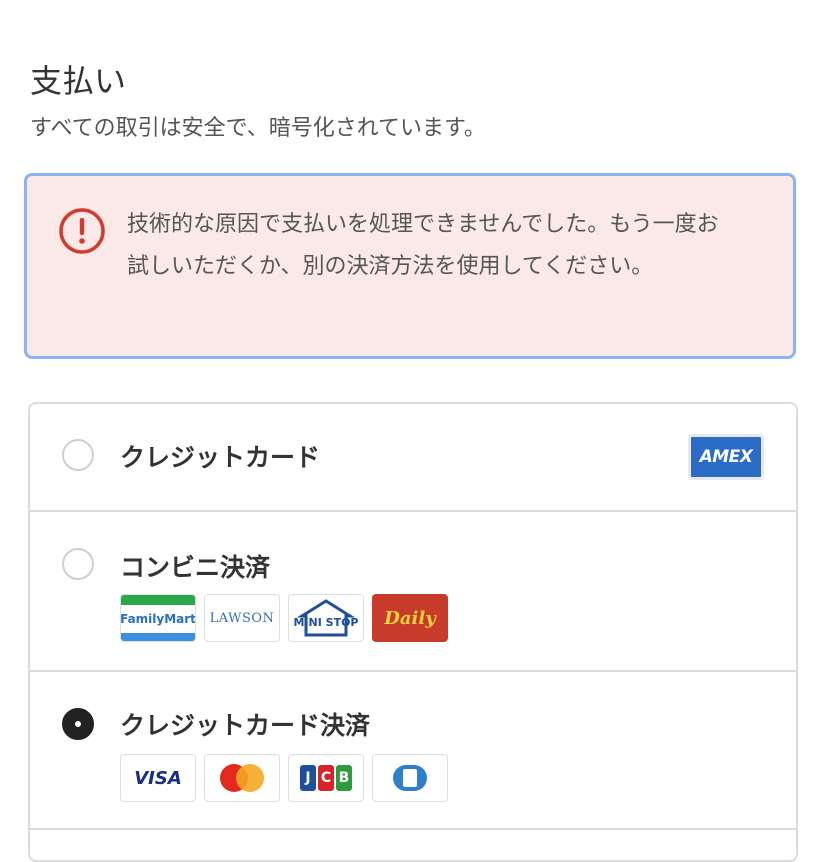 The image size is (827, 862). Describe the element at coordinates (78, 81) in the screenshot. I see `page-title: 支払い` at that location.